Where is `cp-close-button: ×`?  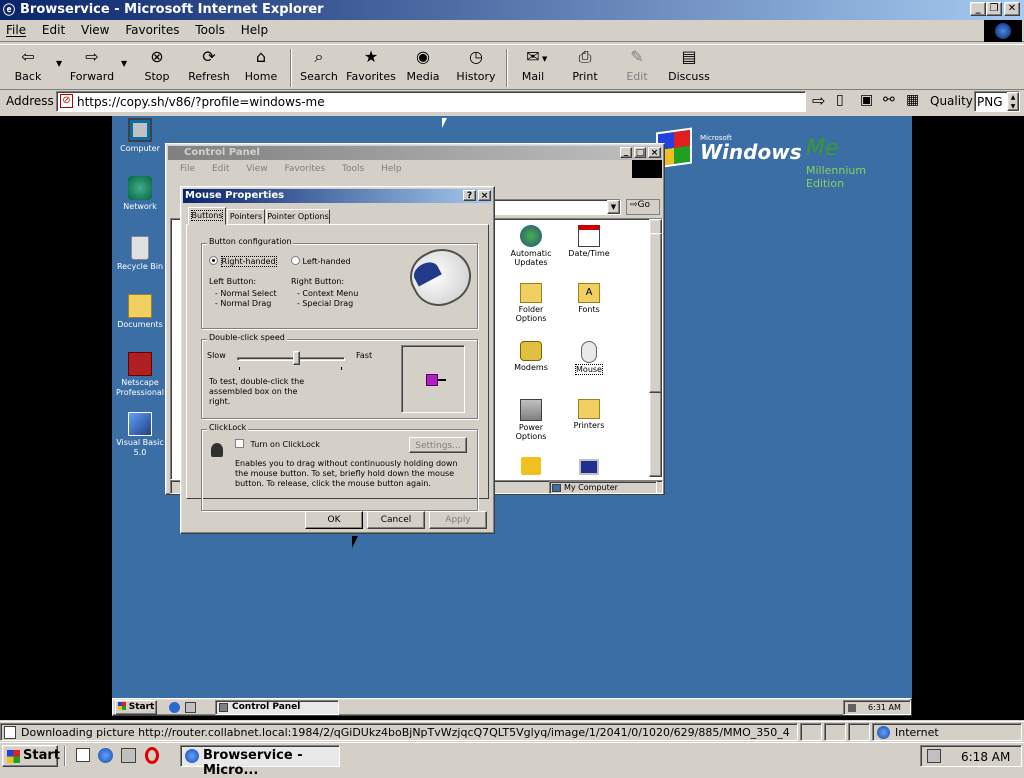 cp-close-button: × is located at coordinates (654, 152).